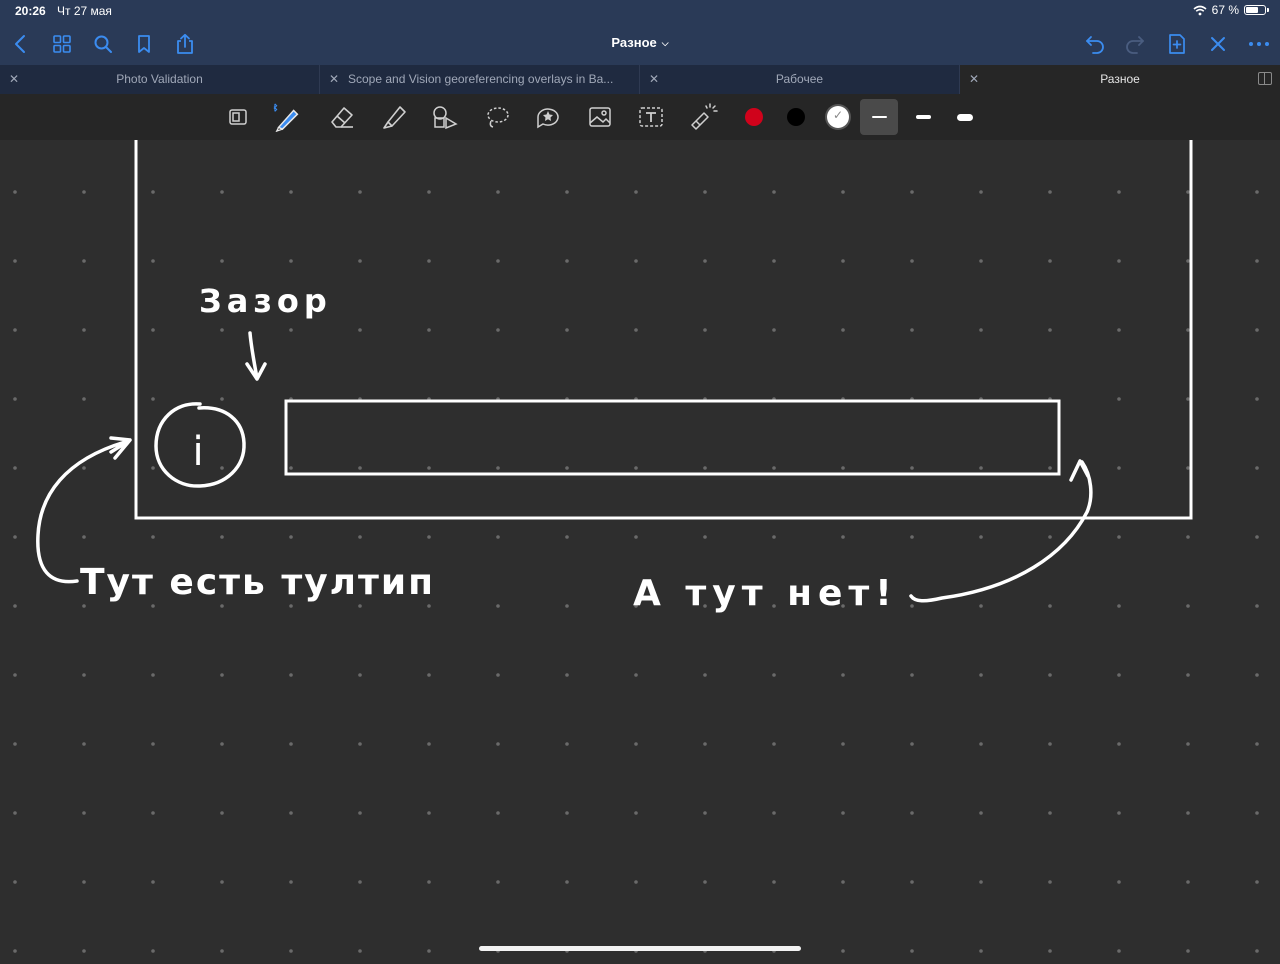 Image resolution: width=1280 pixels, height=964 pixels. Describe the element at coordinates (497, 117) in the screenshot. I see `lasso-icon` at that location.